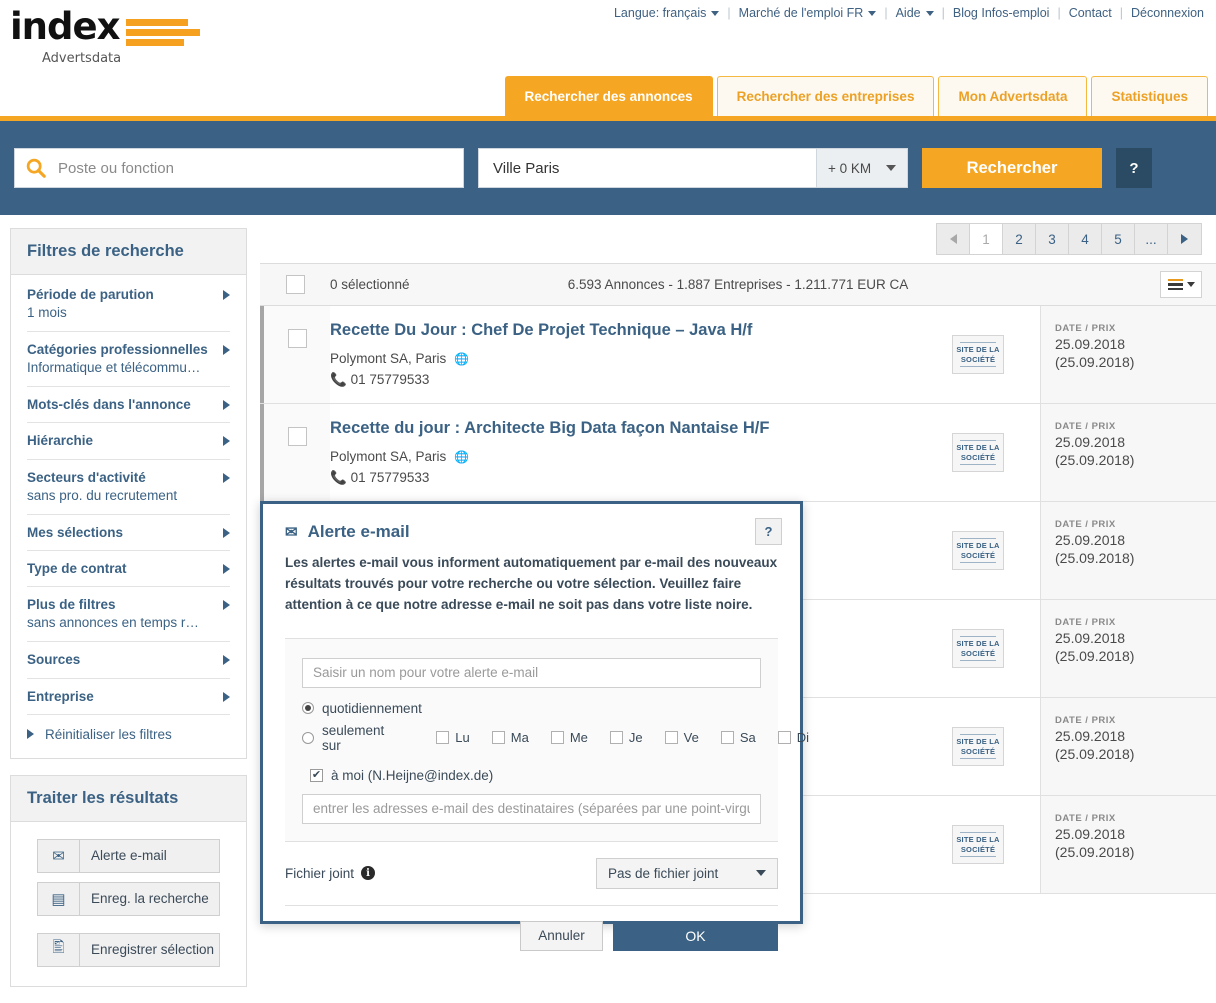 This screenshot has width=1216, height=1003. What do you see at coordinates (667, 13) in the screenshot?
I see `language-selector: Langue: français` at bounding box center [667, 13].